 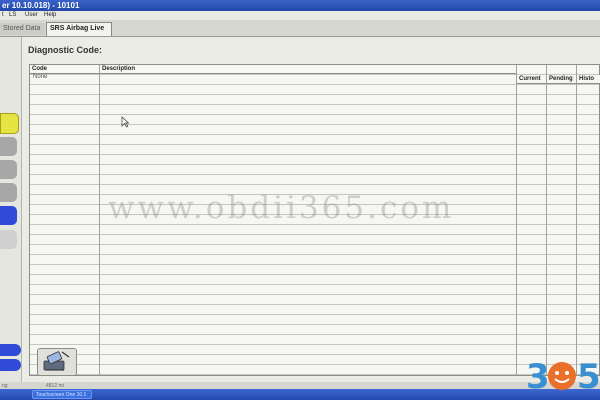 What do you see at coordinates (125, 122) in the screenshot?
I see `mouse-pointer-icon` at bounding box center [125, 122].